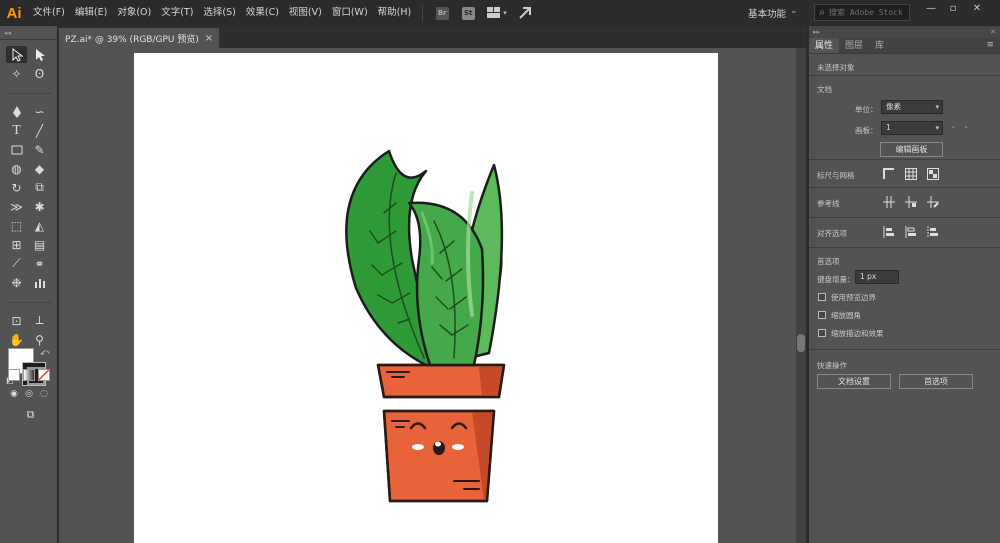  What do you see at coordinates (953, 127) in the screenshot?
I see `prev-artboard-icon: ◂` at bounding box center [953, 127].